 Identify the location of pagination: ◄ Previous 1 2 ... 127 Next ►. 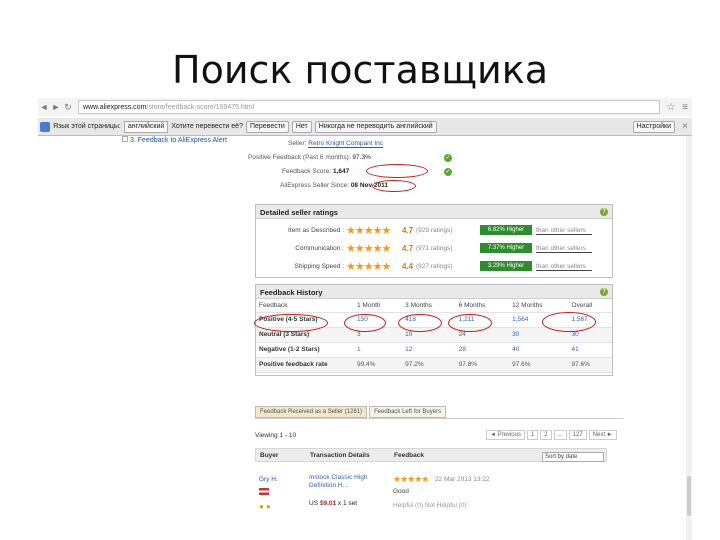
(551, 435).